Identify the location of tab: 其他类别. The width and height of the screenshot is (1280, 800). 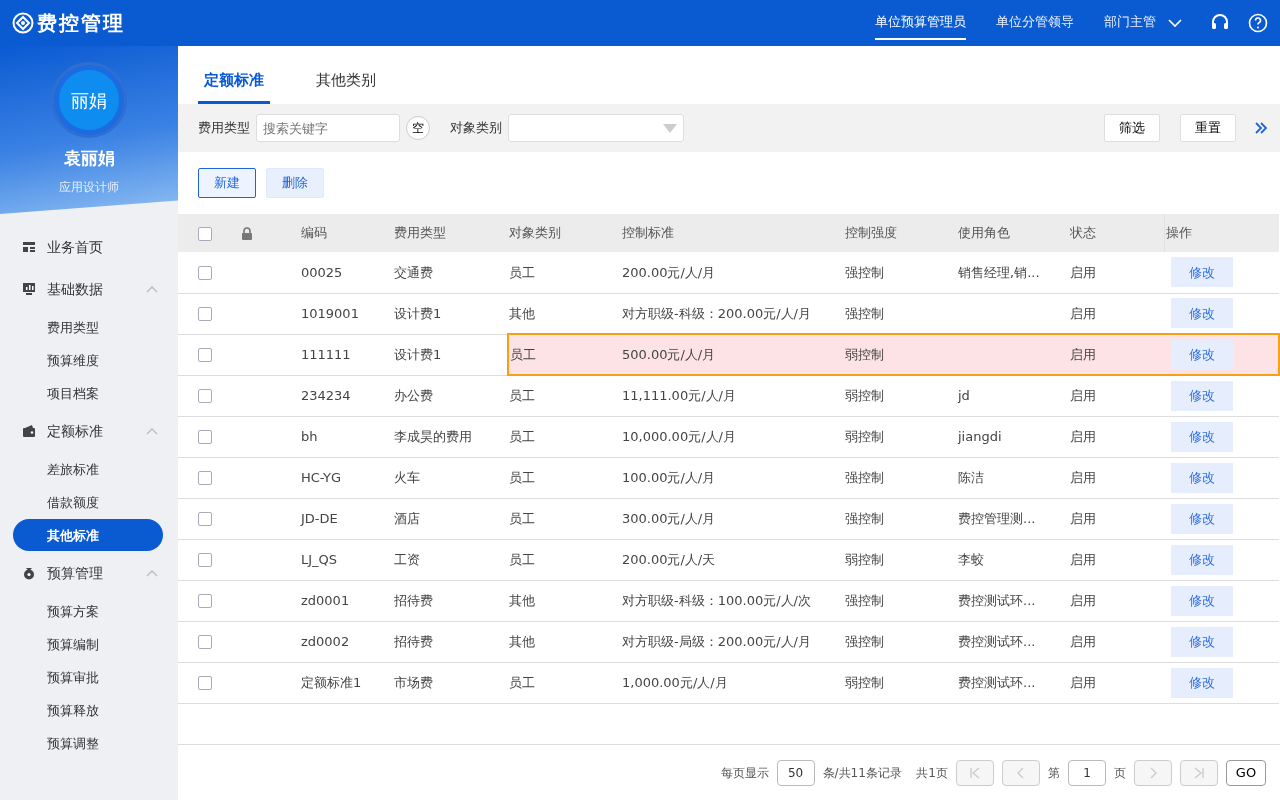
(346, 86).